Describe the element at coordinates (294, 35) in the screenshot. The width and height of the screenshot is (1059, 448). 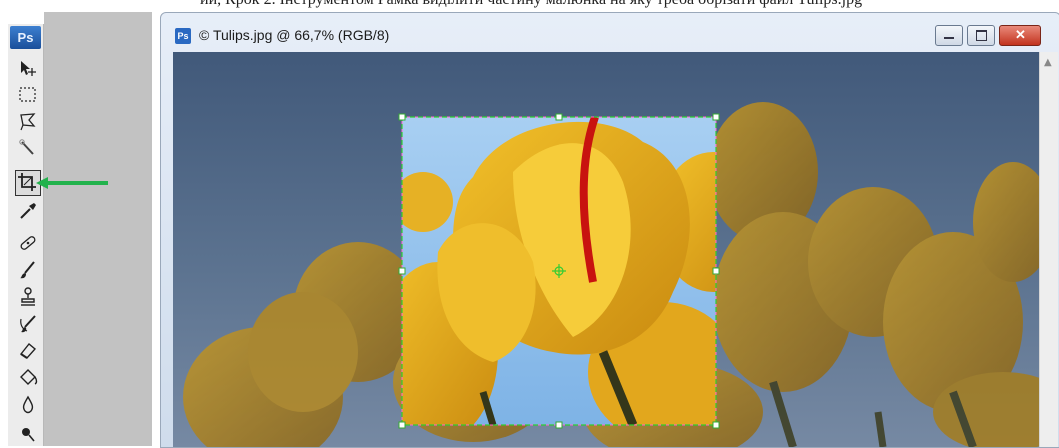
I see `document-title: © Tulips.jpg @ 66,7% (RGB/8)` at that location.